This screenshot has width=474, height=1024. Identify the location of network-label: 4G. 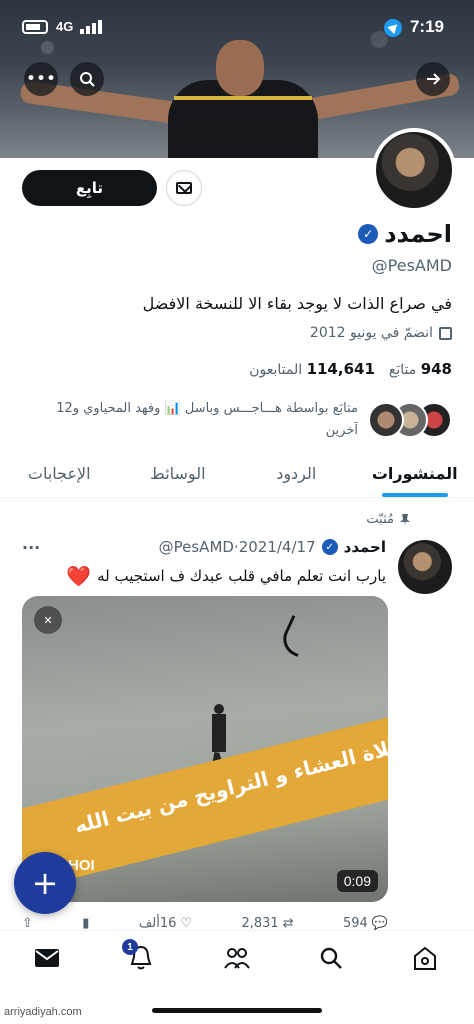
(65, 26).